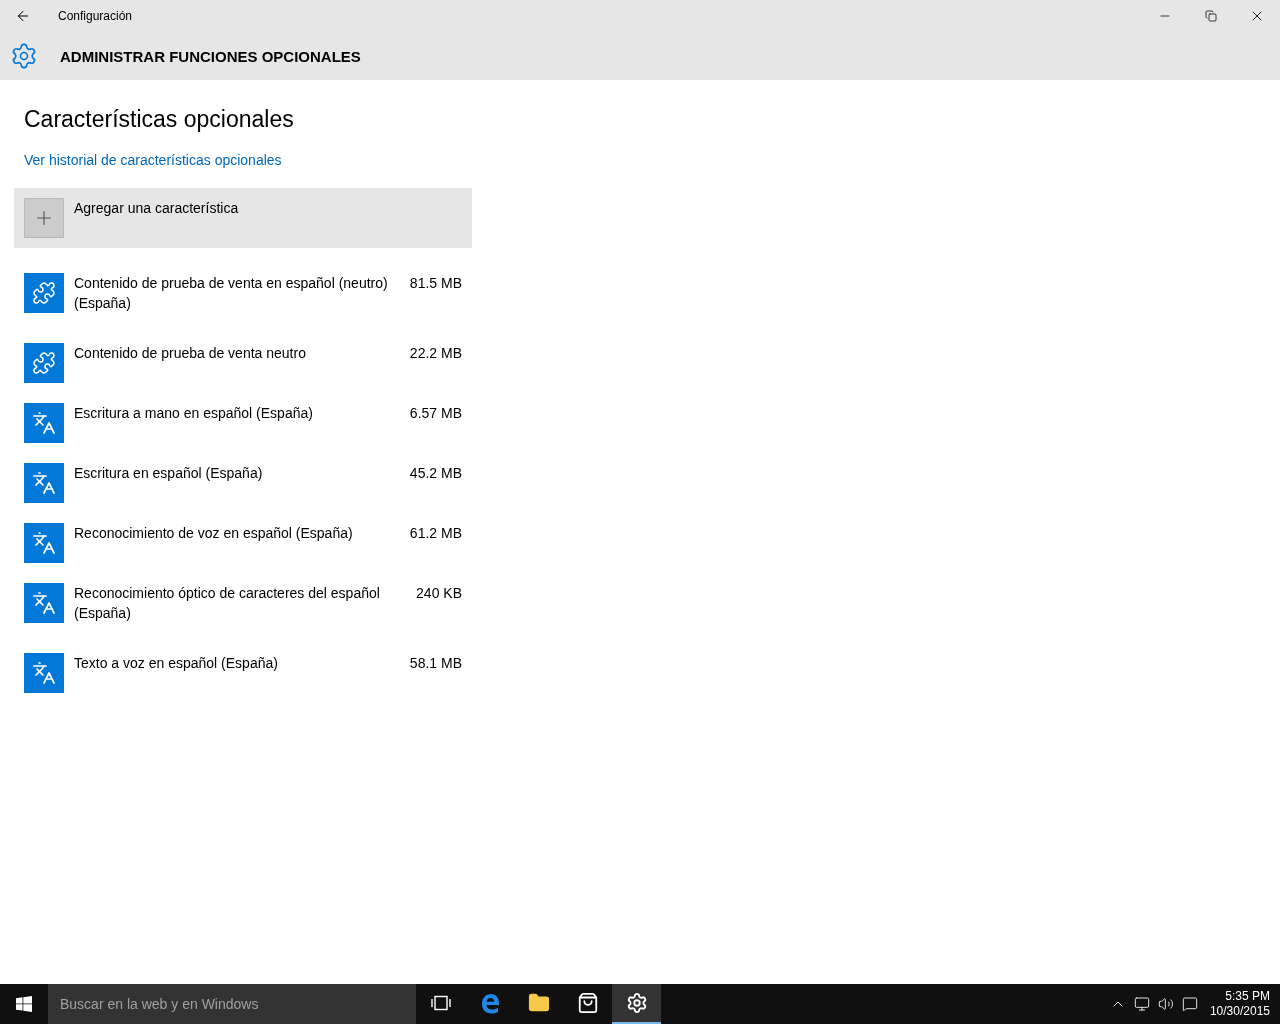  What do you see at coordinates (587, 1003) in the screenshot?
I see `shopping-bag-icon` at bounding box center [587, 1003].